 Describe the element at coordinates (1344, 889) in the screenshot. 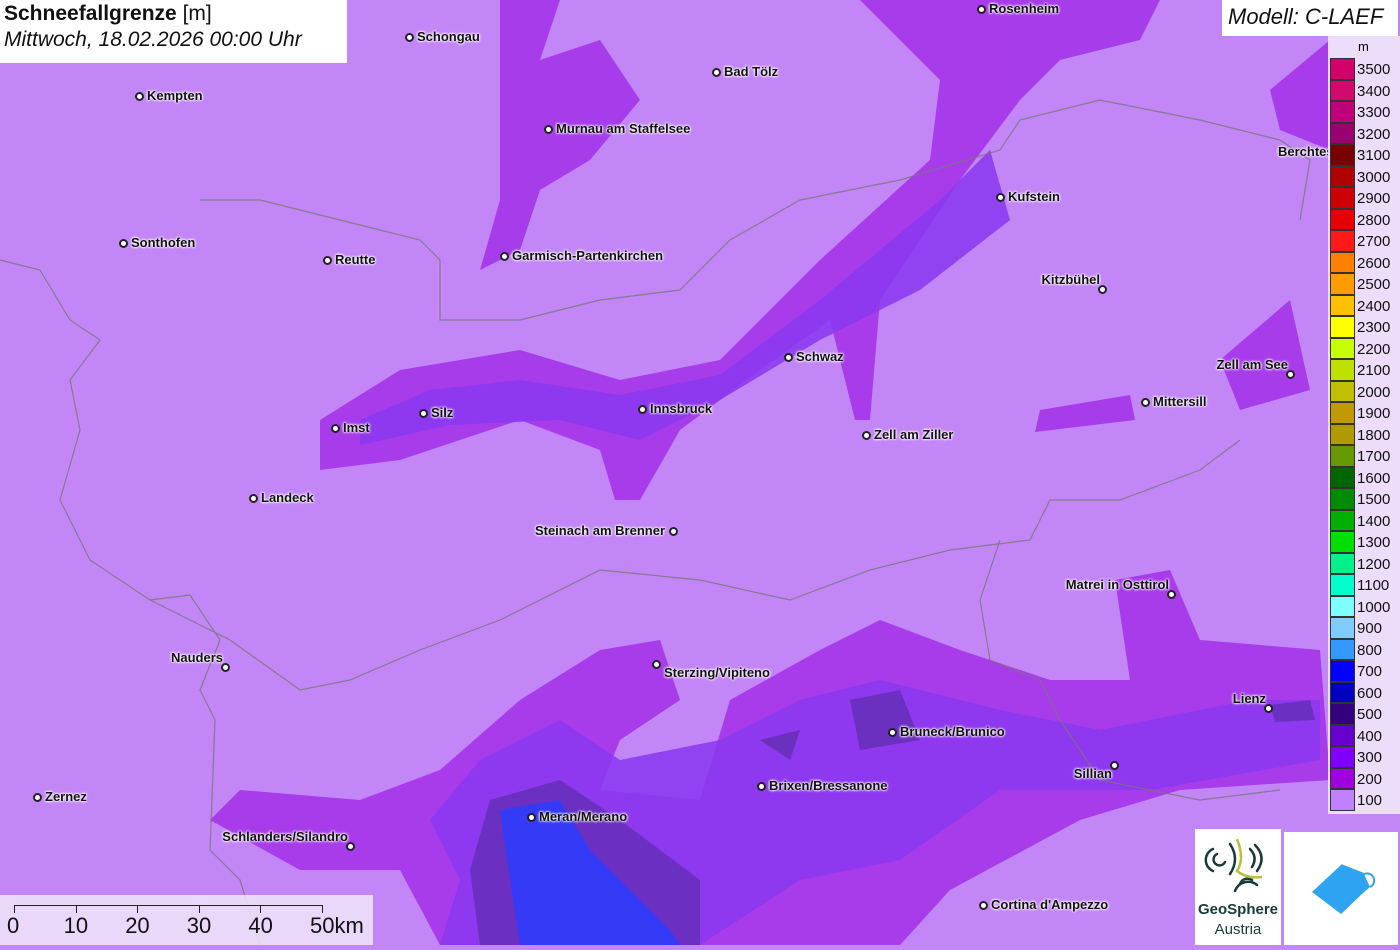

I see `mountain-cloud-icon` at that location.